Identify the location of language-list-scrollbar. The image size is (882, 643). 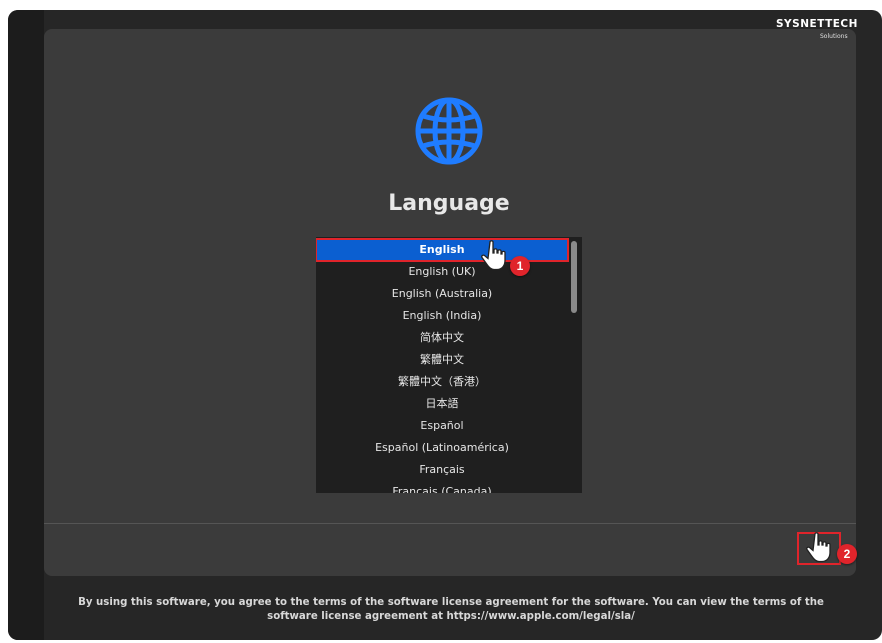
(574, 277).